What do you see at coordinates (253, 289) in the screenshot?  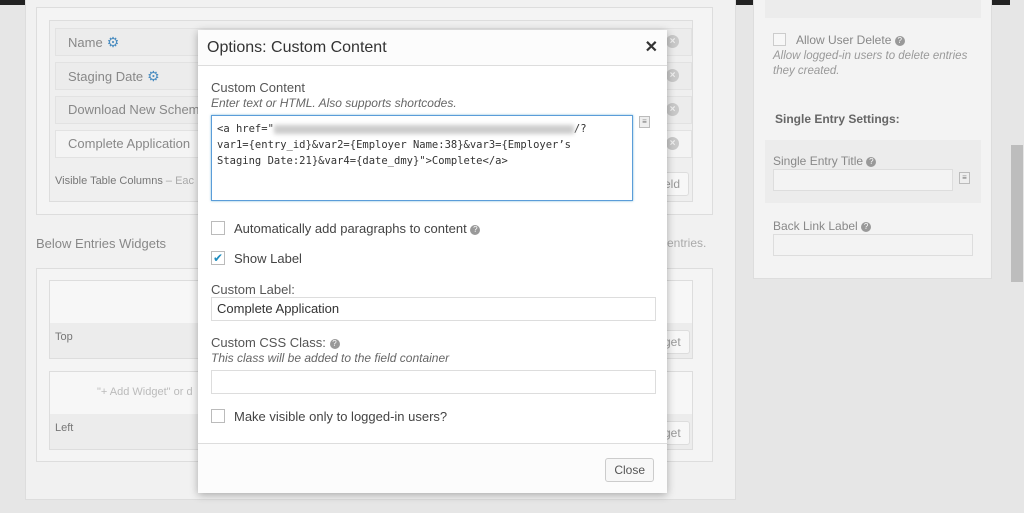 I see `custom-label-label: Custom Label:` at bounding box center [253, 289].